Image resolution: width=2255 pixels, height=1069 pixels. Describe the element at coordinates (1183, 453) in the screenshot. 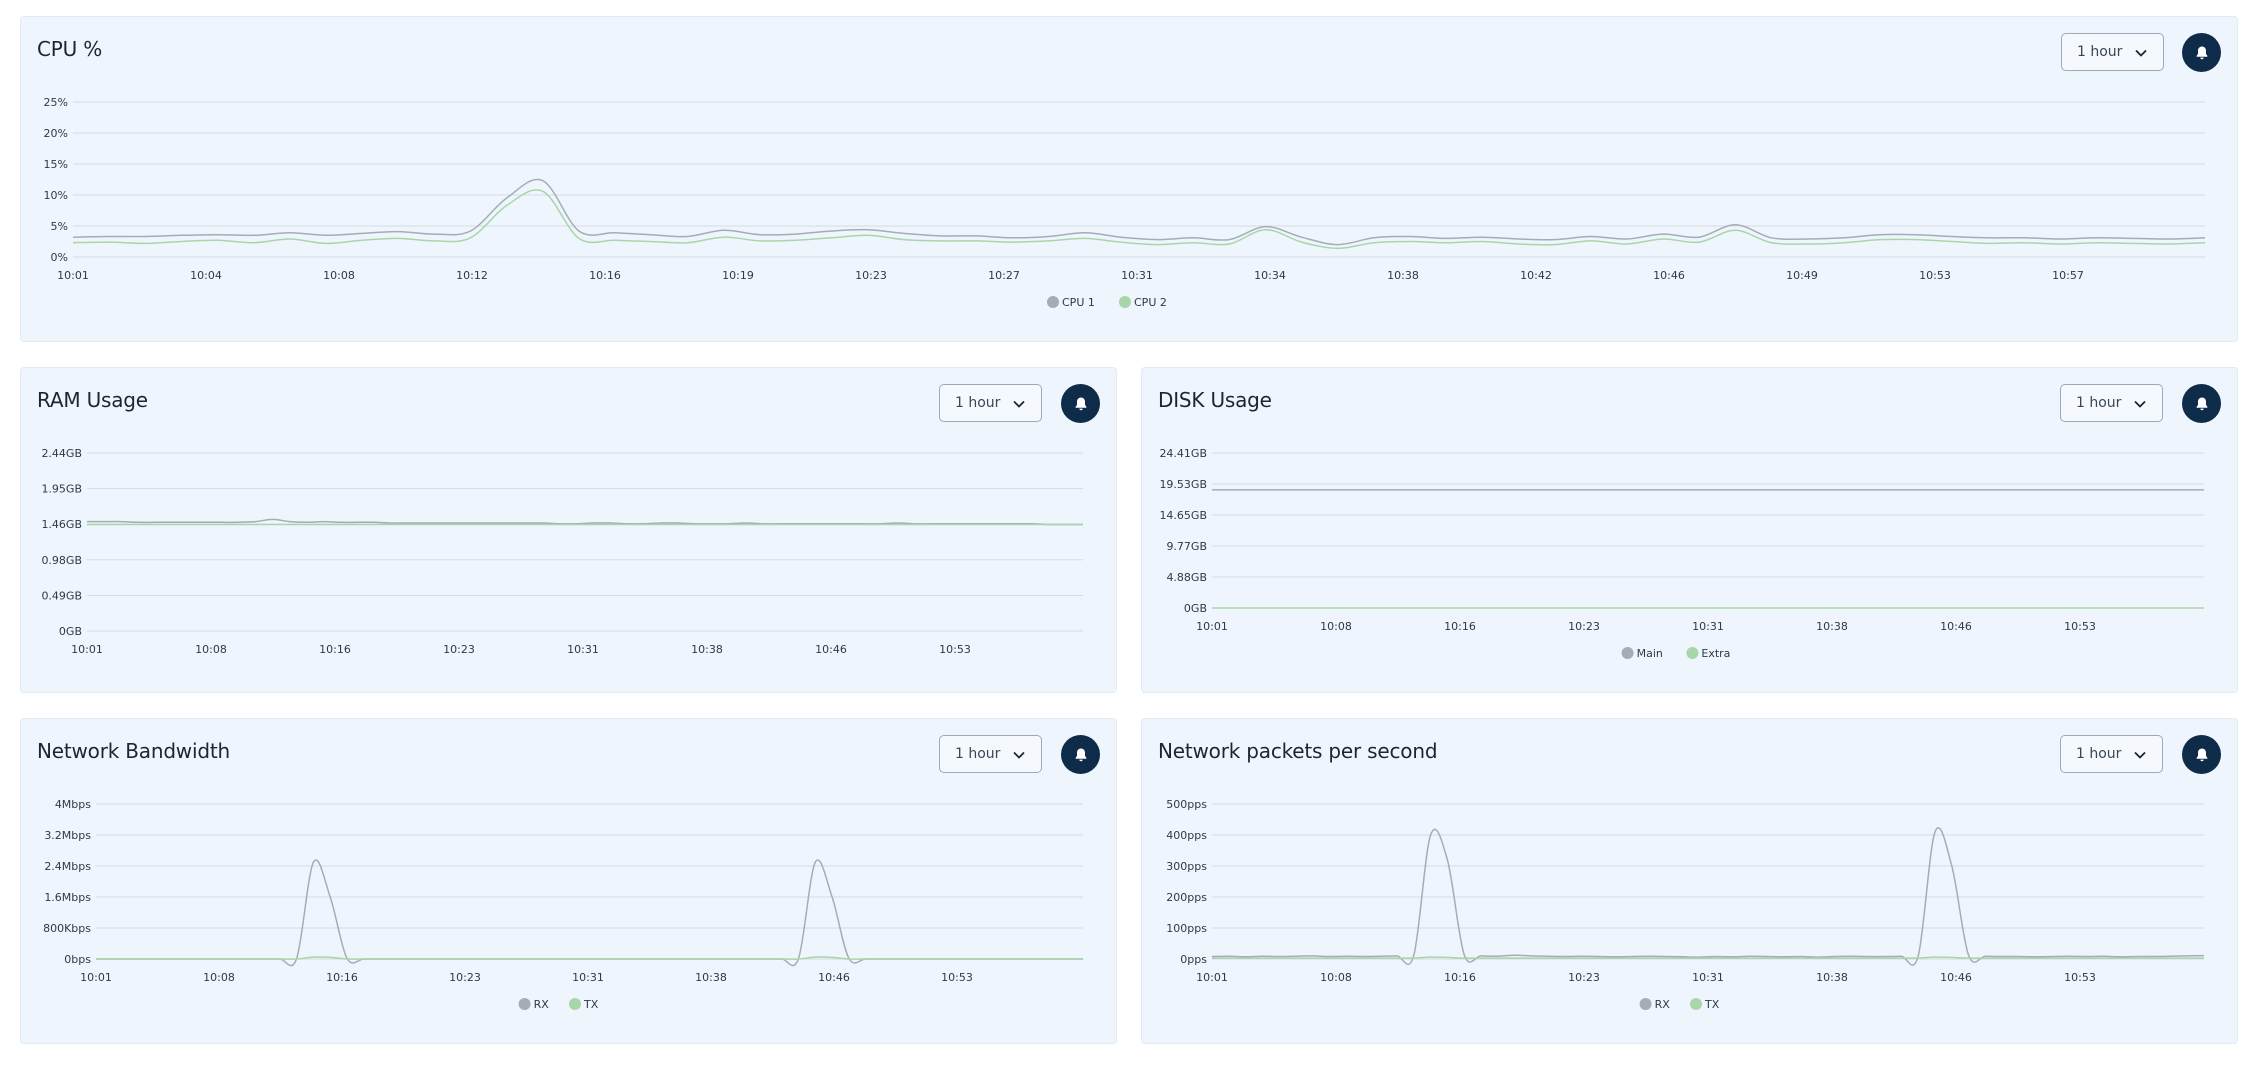

I see `y-tick-label: 24.41GB` at that location.